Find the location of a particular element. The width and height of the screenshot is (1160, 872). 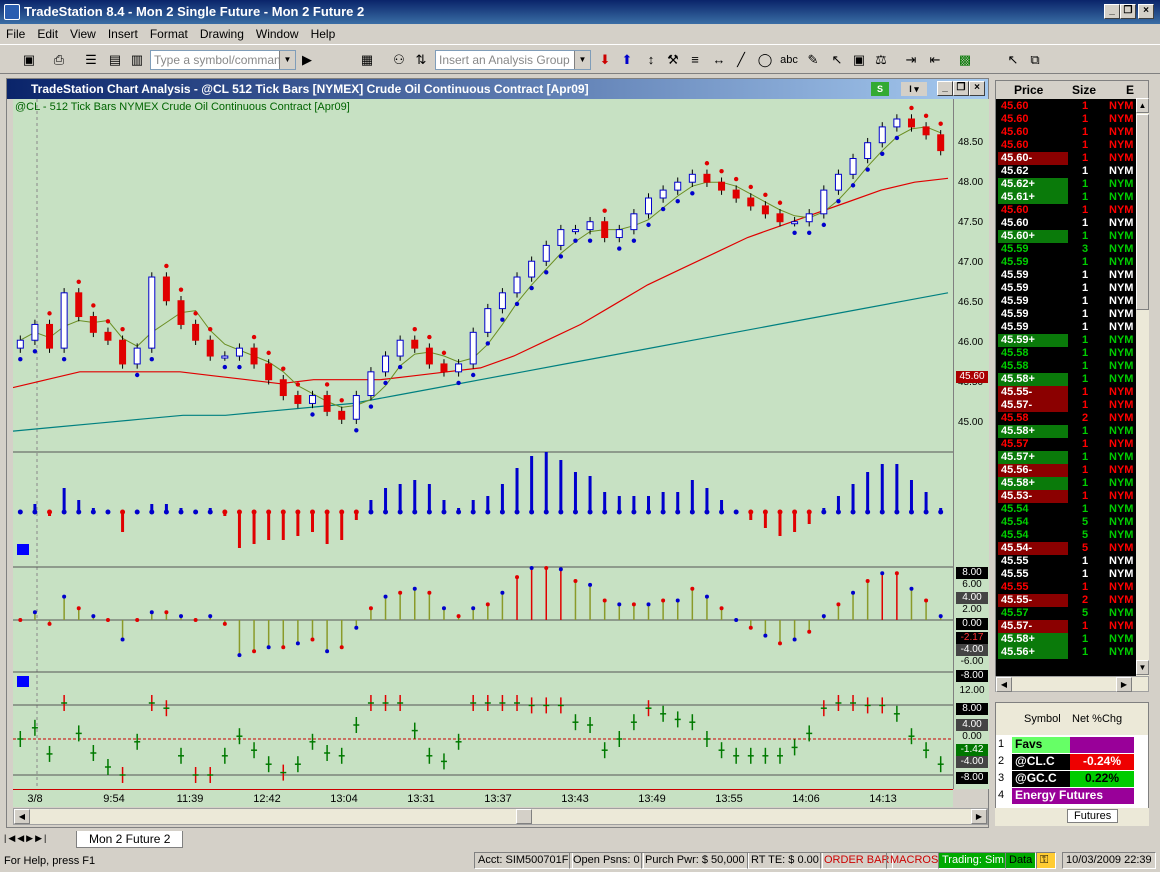

tick-row: 45.53- 1 NYM is located at coordinates (1065, 496).